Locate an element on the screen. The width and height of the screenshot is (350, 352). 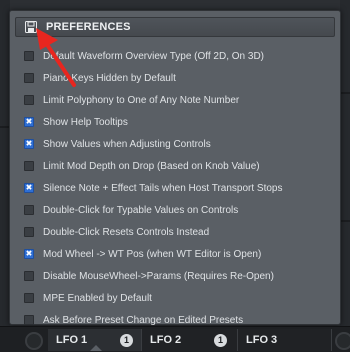
tab-label: LFO 2 is located at coordinates (166, 340).